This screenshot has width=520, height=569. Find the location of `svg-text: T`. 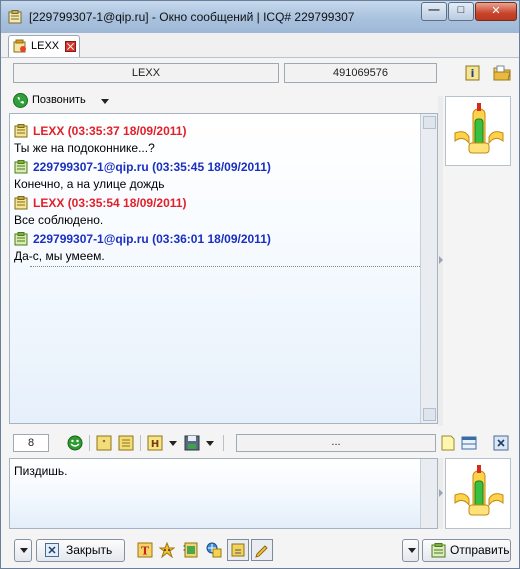

svg-text: T is located at coordinates (145, 551).